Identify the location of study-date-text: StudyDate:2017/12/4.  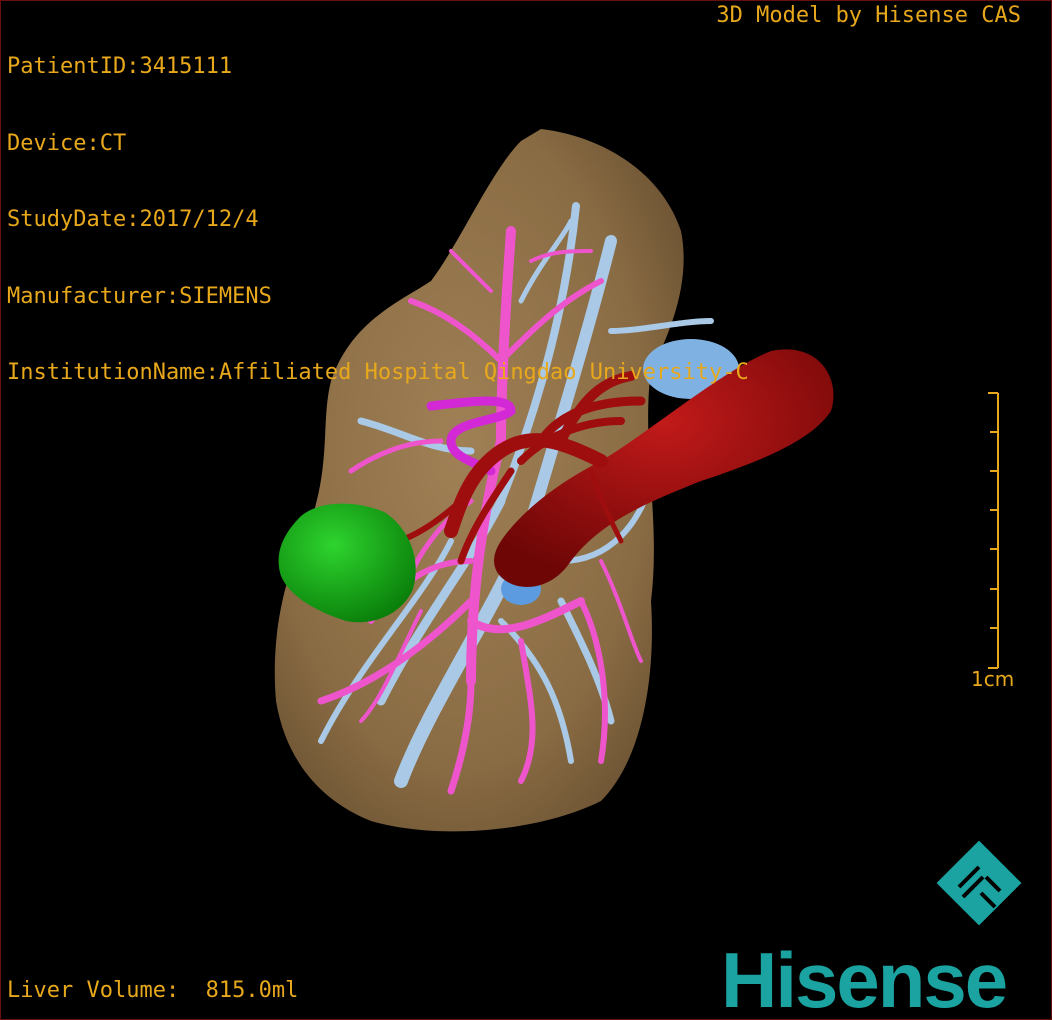
(133, 219).